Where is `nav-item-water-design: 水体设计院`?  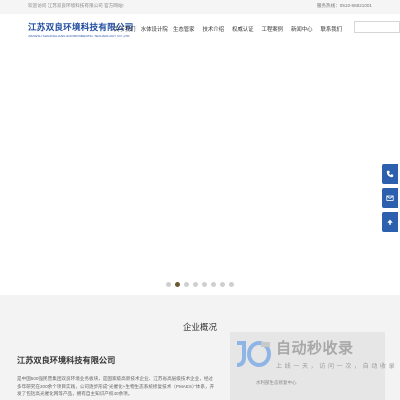 nav-item-water-design: 水体设计院 is located at coordinates (155, 29).